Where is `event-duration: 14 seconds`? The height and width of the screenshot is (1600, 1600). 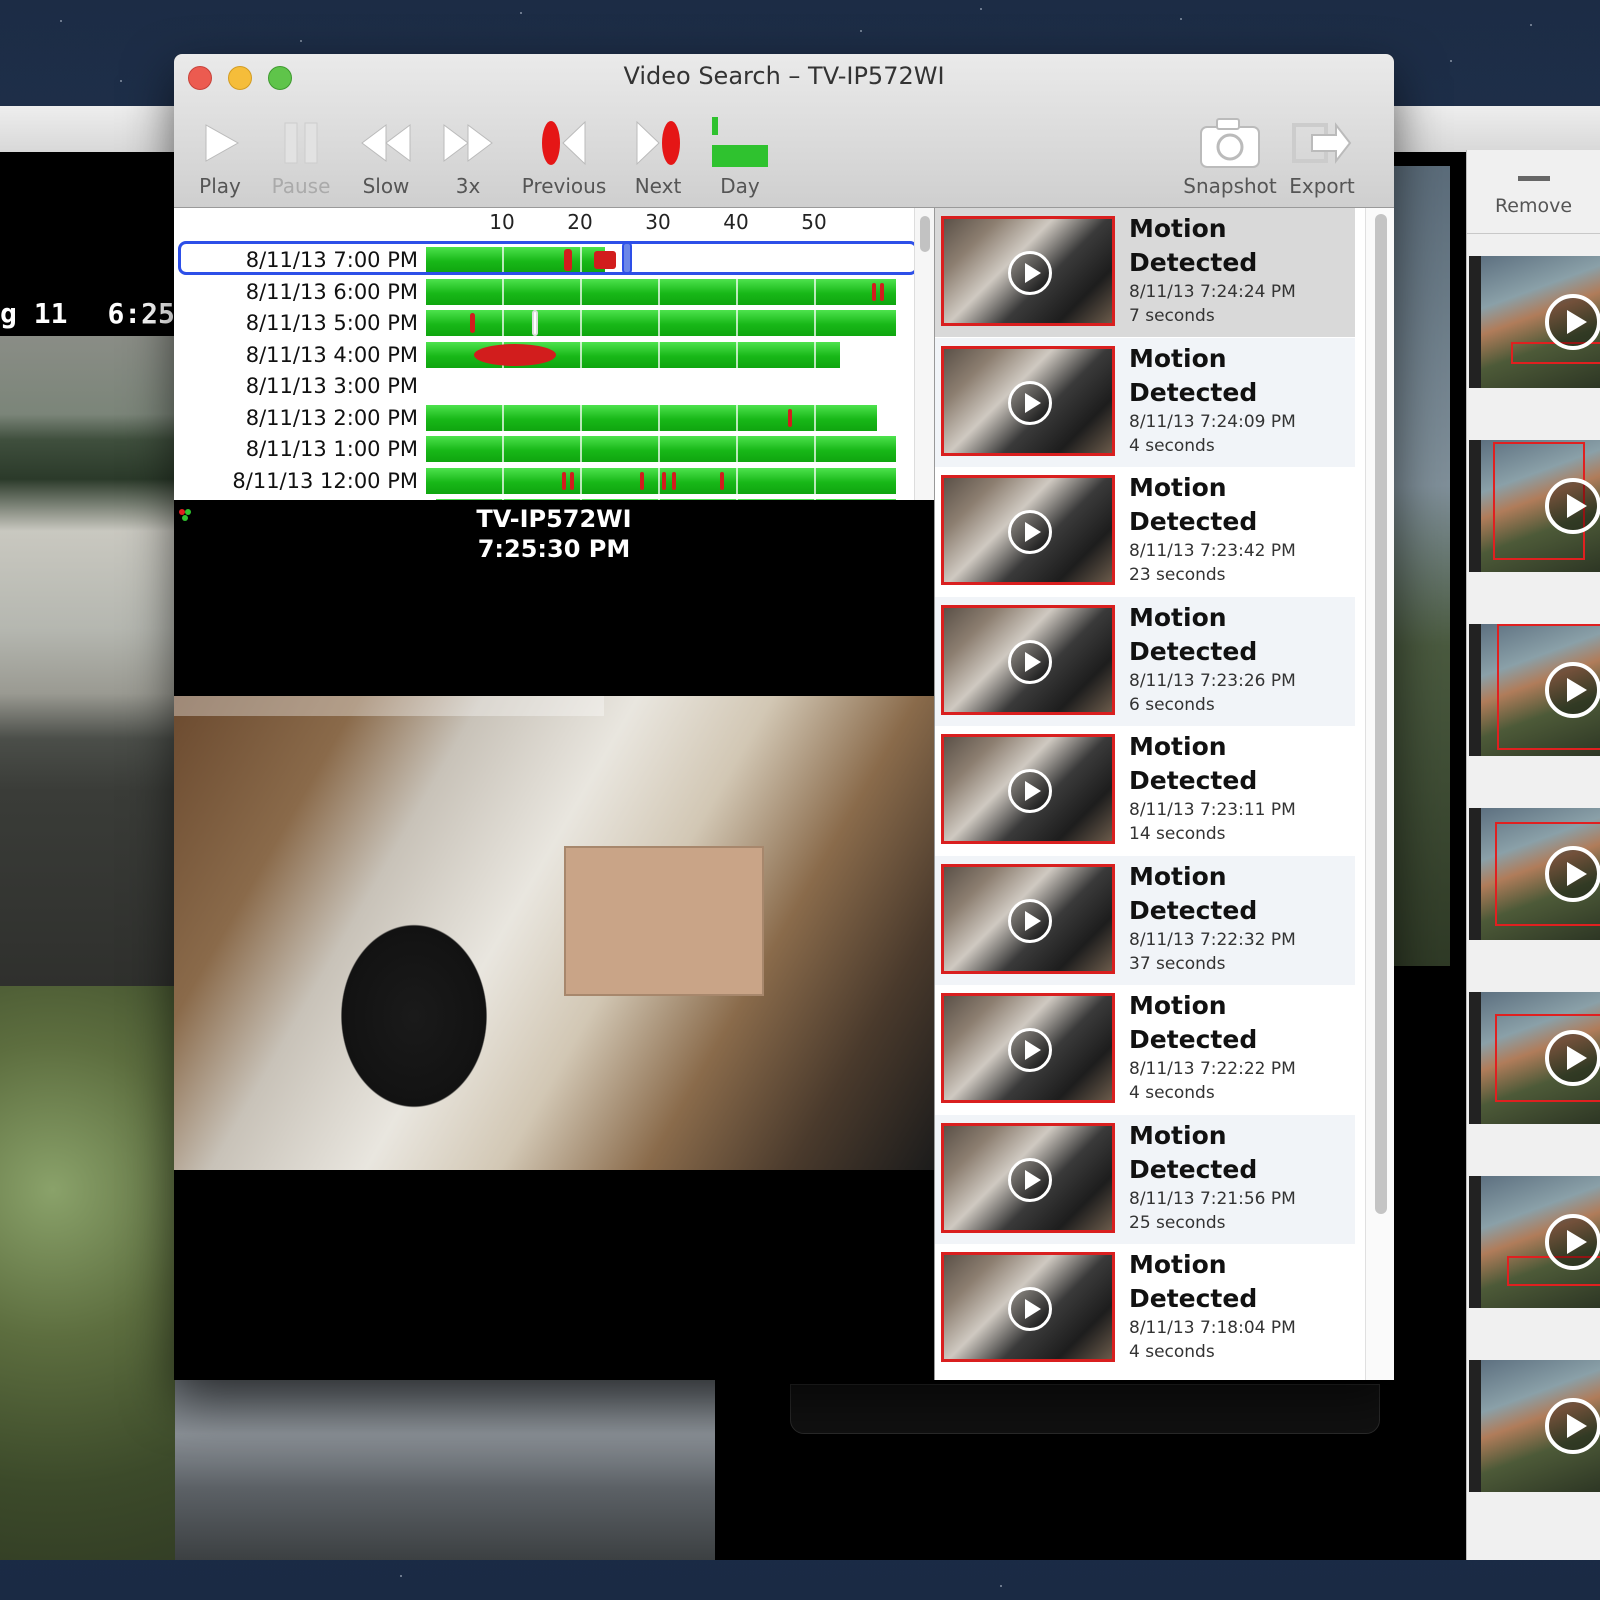 event-duration: 14 seconds is located at coordinates (1177, 834).